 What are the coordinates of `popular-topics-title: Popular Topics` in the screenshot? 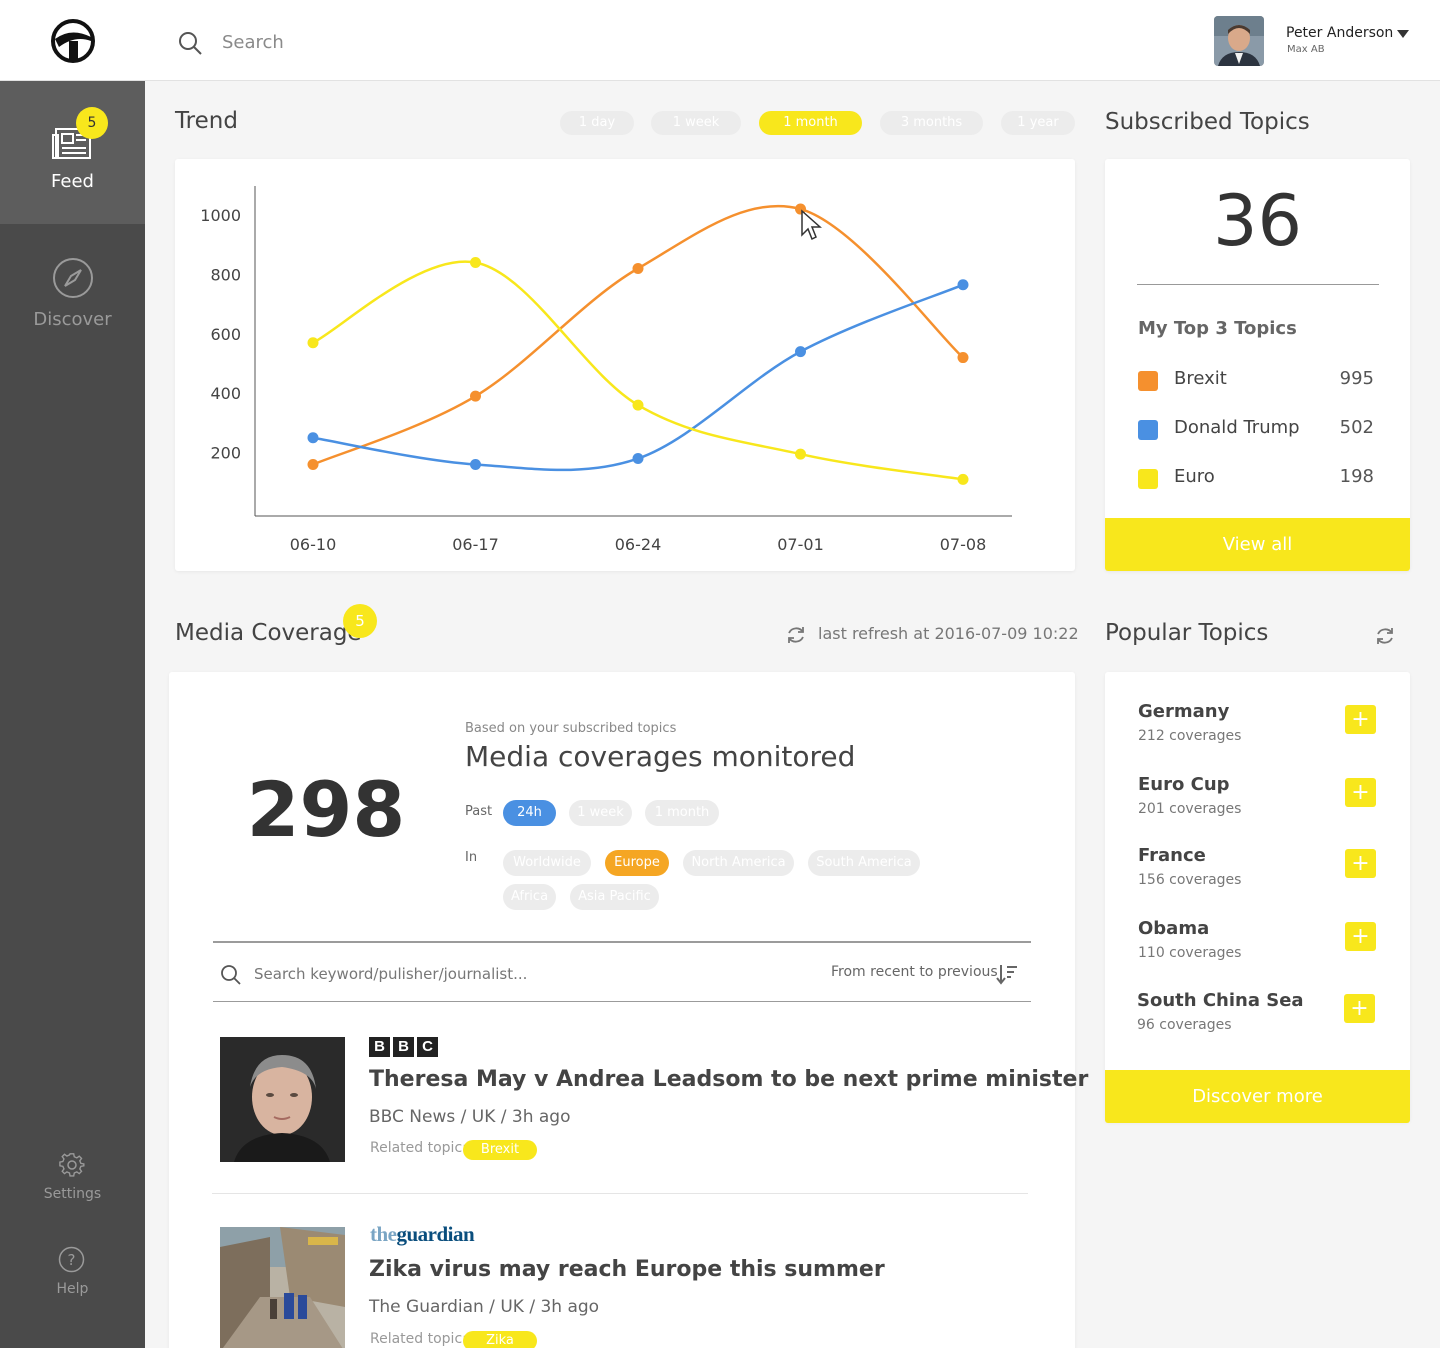 It's located at (1187, 633).